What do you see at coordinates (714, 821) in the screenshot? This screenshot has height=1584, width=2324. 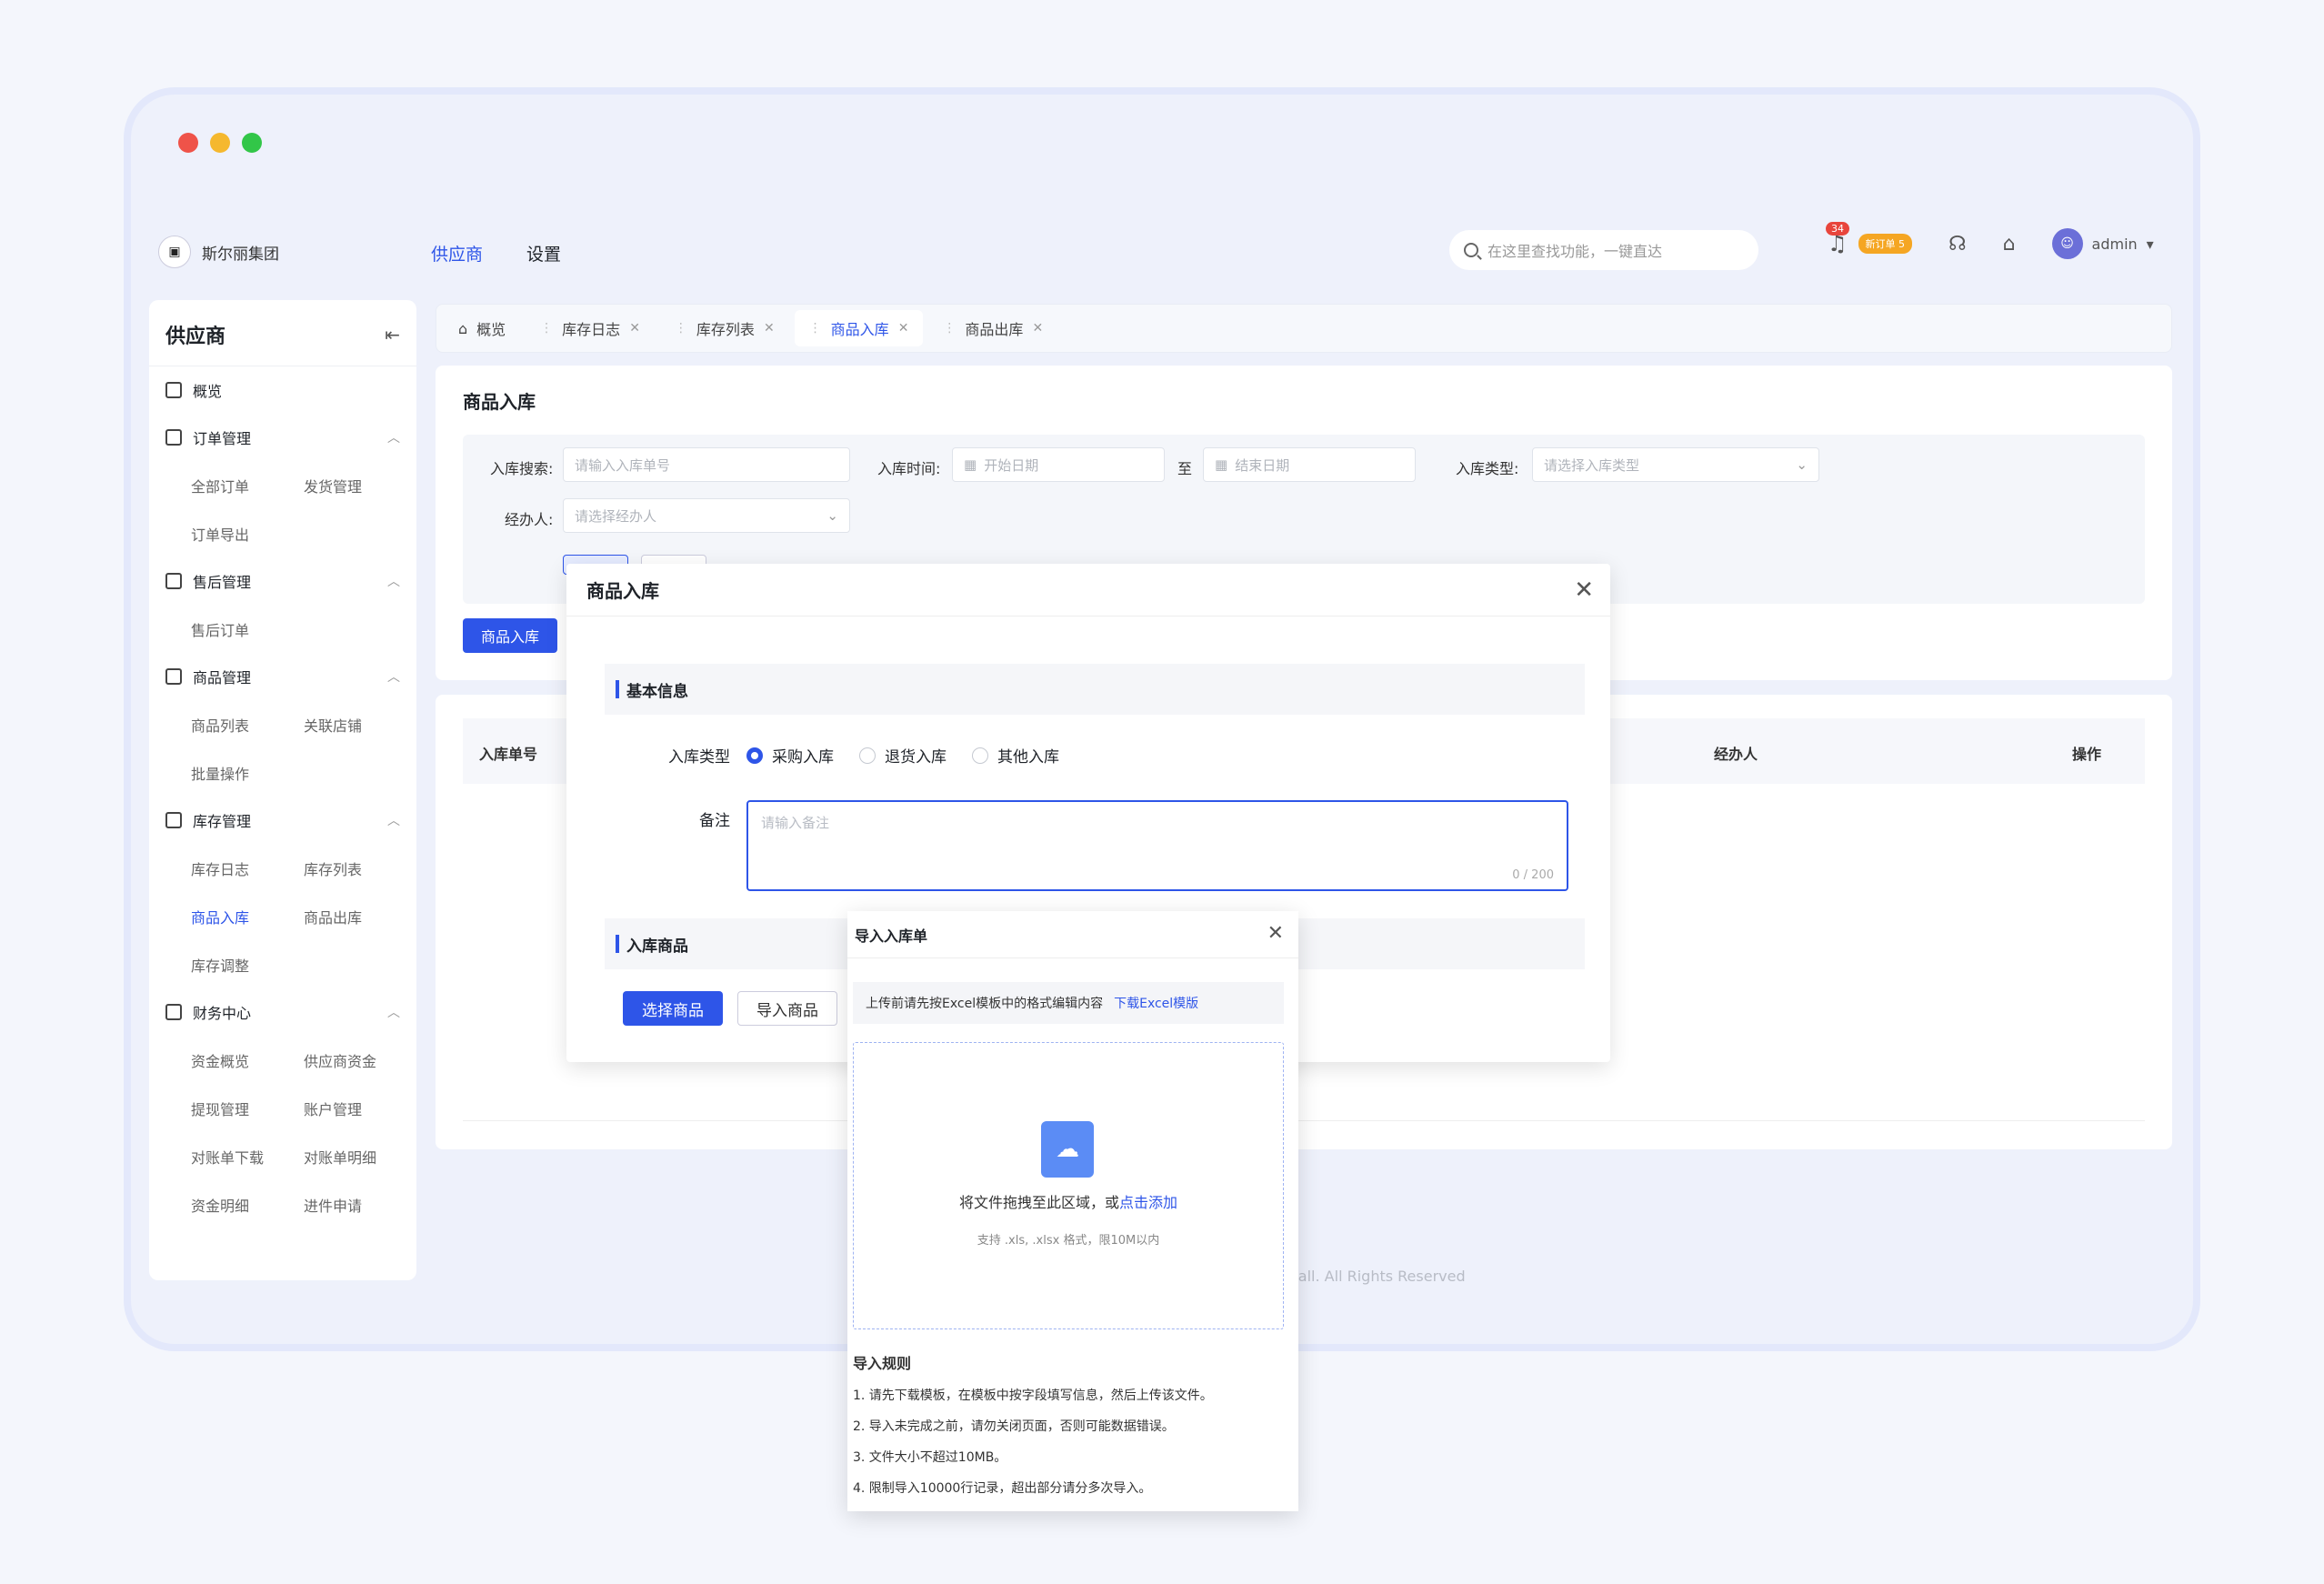 I see `remark-label: 备注` at bounding box center [714, 821].